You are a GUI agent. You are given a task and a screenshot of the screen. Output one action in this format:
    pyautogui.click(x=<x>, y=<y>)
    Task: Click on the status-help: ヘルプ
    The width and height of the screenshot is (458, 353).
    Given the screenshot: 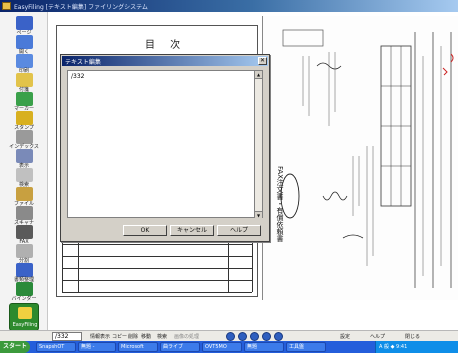 What is the action you would take?
    pyautogui.click(x=377, y=336)
    